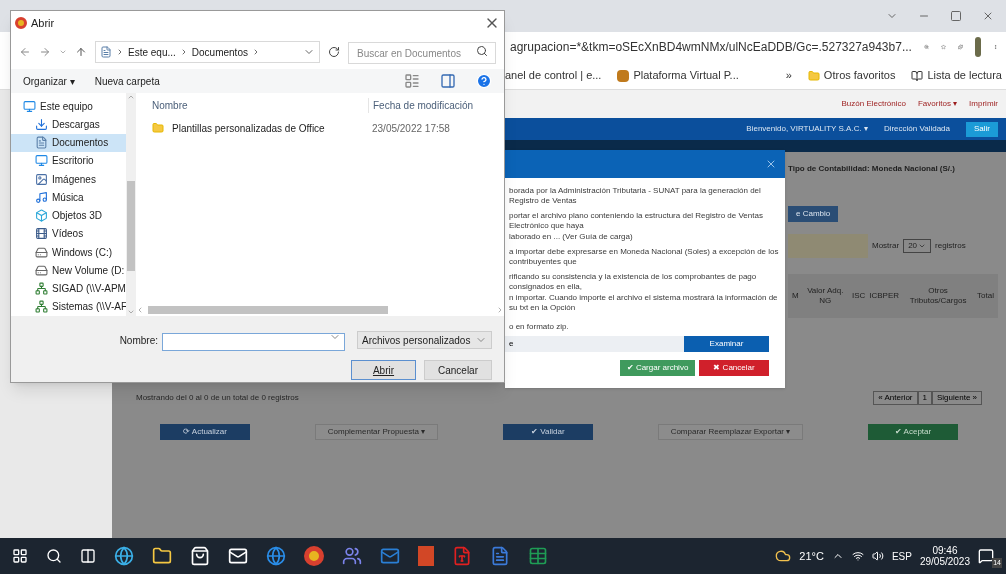  What do you see at coordinates (63, 52) in the screenshot?
I see `recent-locations-icon` at bounding box center [63, 52].